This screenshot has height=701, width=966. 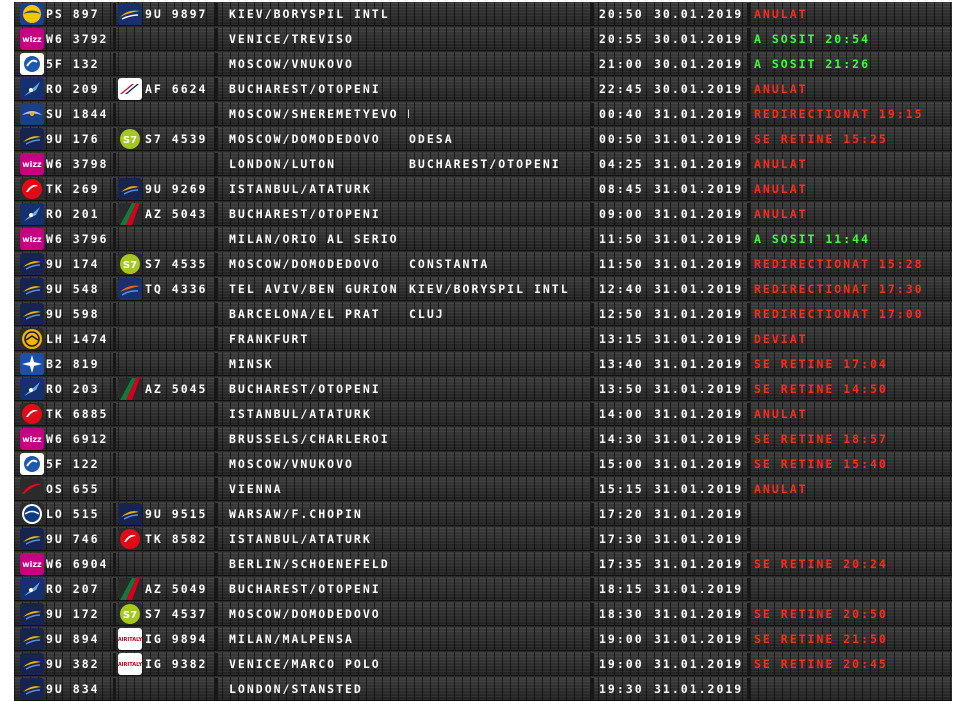 I want to click on flight-number: 9U 548, so click(x=73, y=289).